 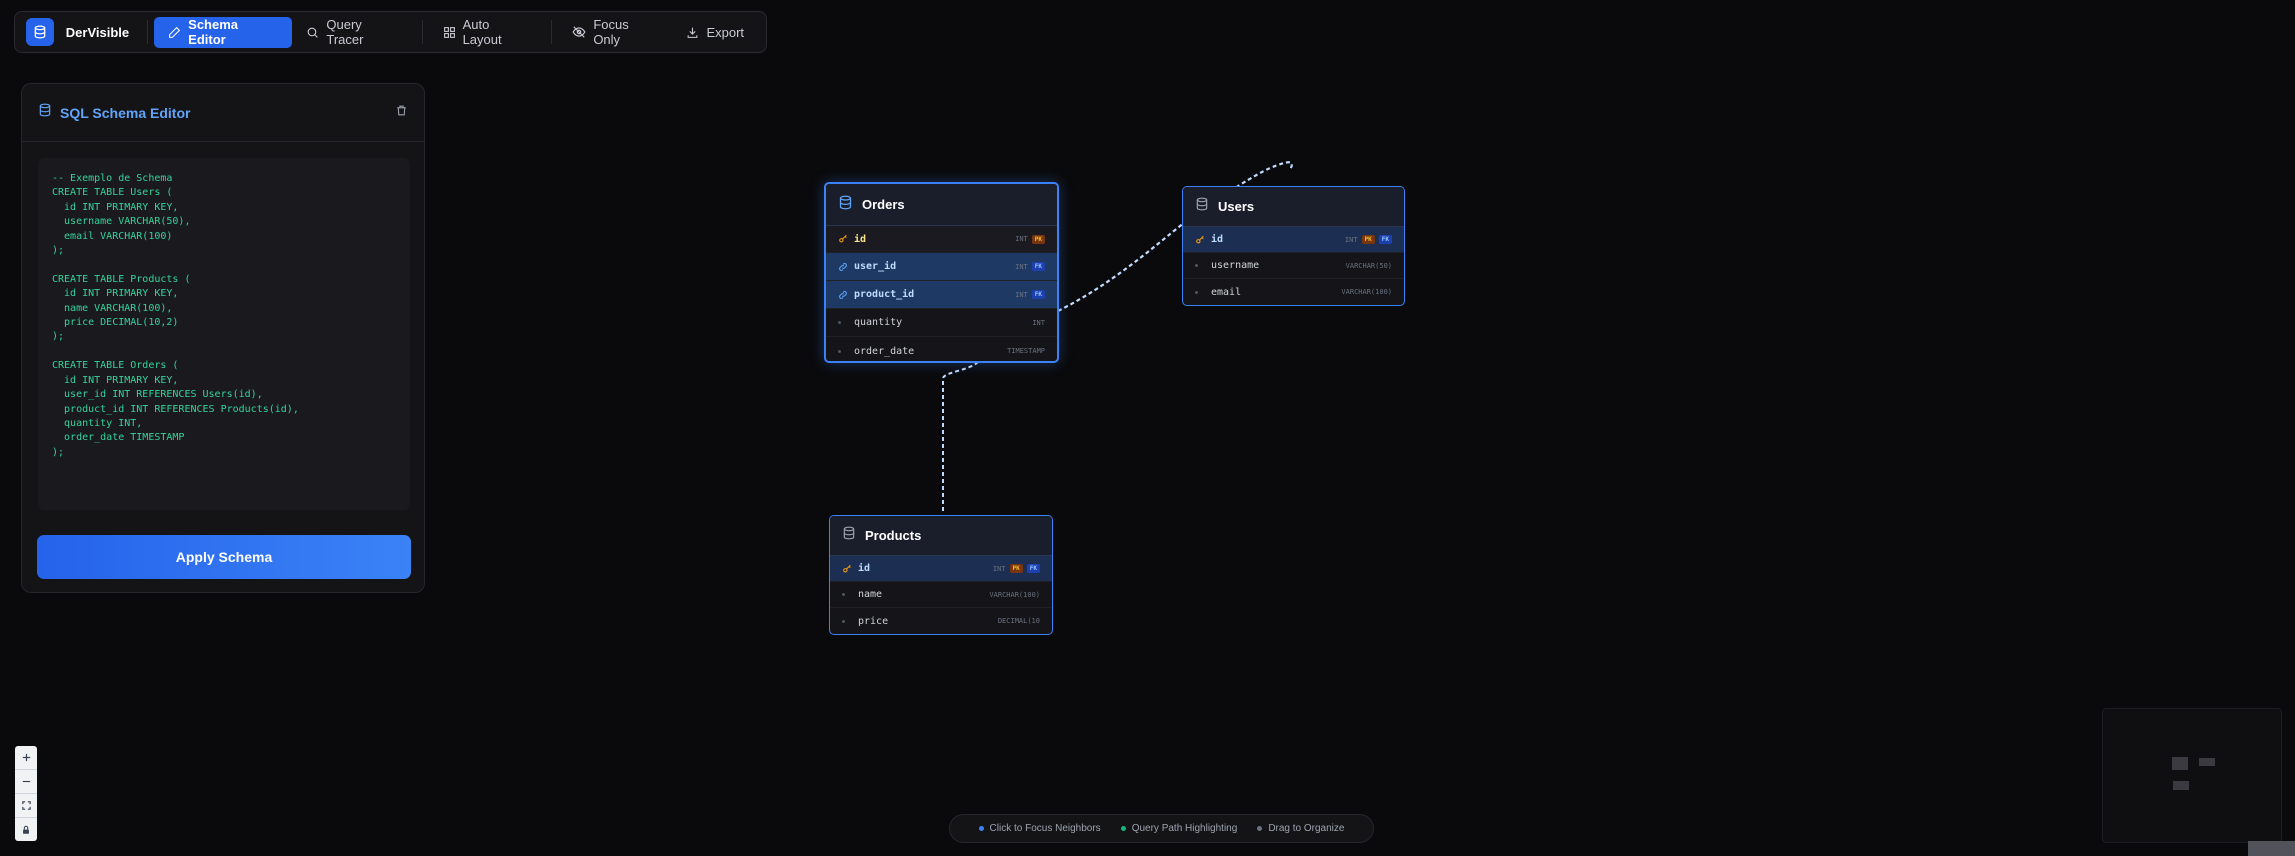 What do you see at coordinates (941, 621) in the screenshot?
I see `field-row: price DECIMAL(10` at bounding box center [941, 621].